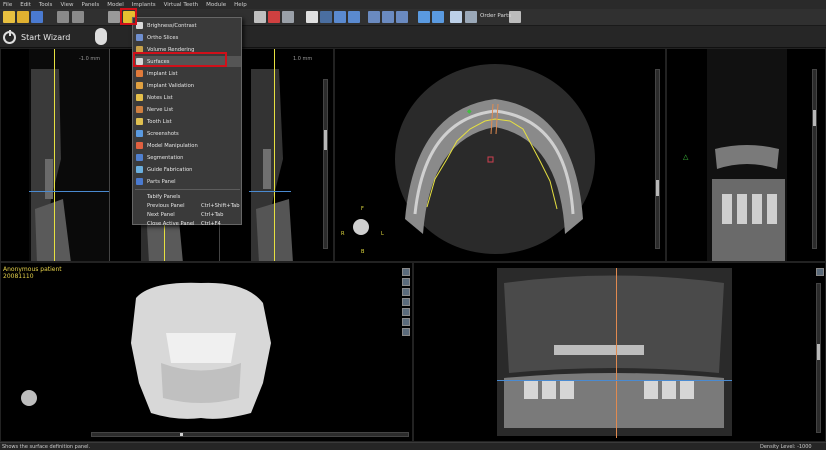  Describe the element at coordinates (354, 17) in the screenshot. I see `move-icon` at that location.